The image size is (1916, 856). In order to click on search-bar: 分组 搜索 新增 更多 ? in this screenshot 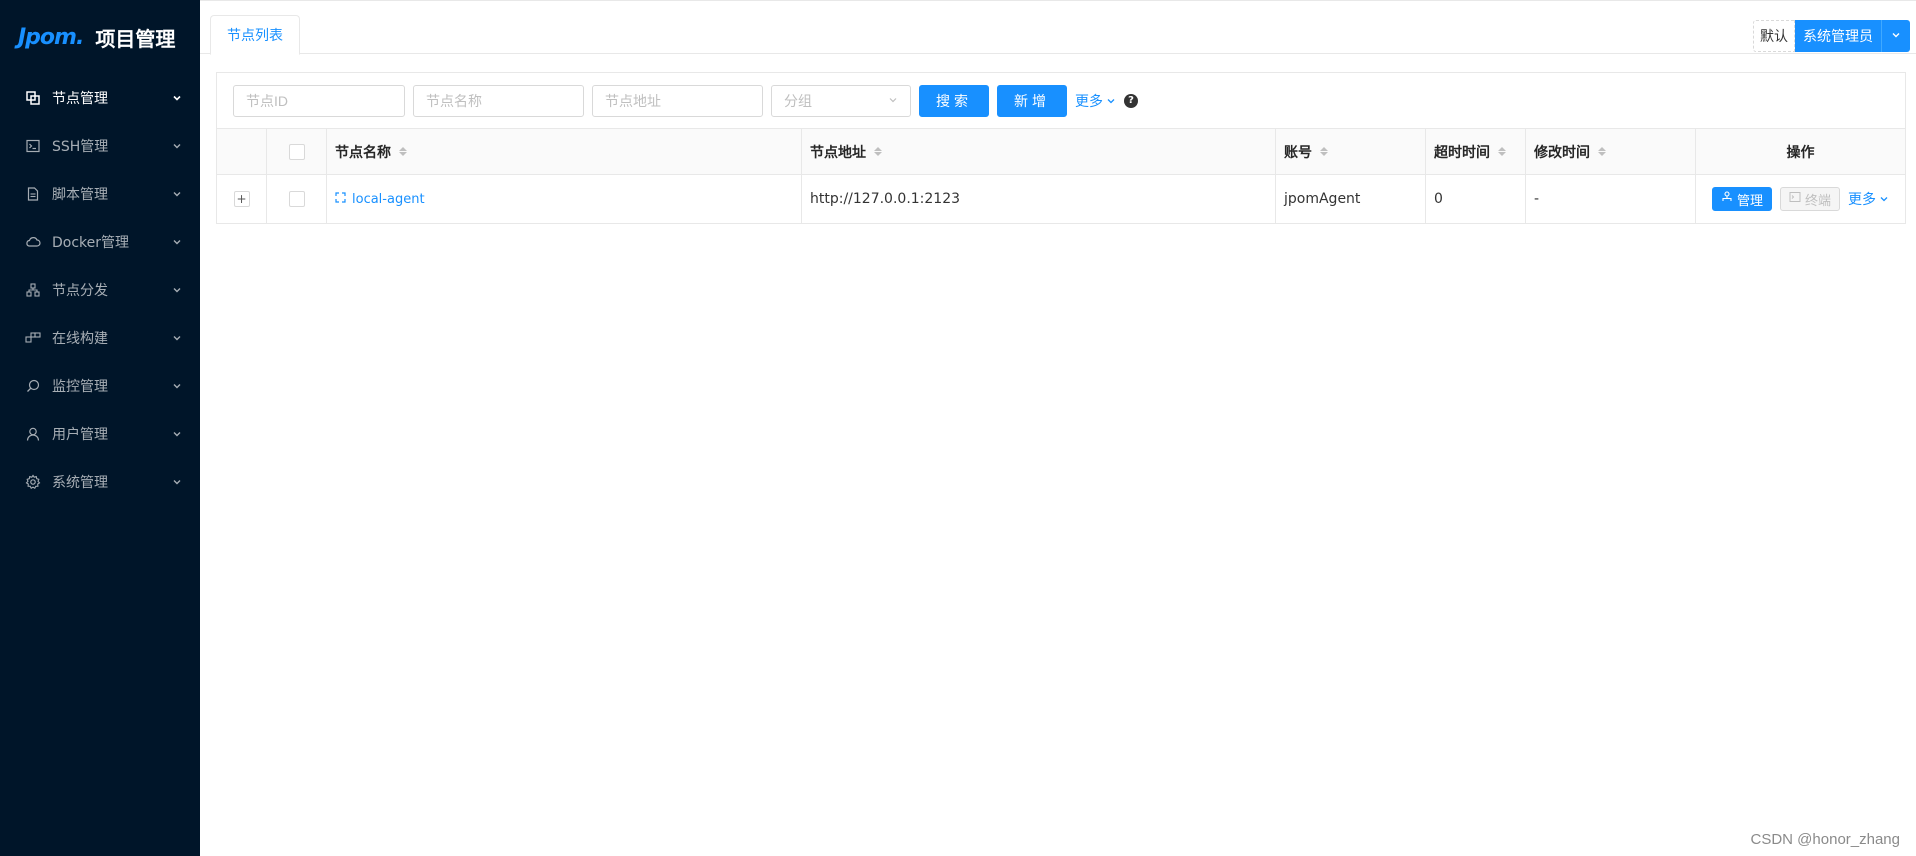, I will do `click(1061, 100)`.